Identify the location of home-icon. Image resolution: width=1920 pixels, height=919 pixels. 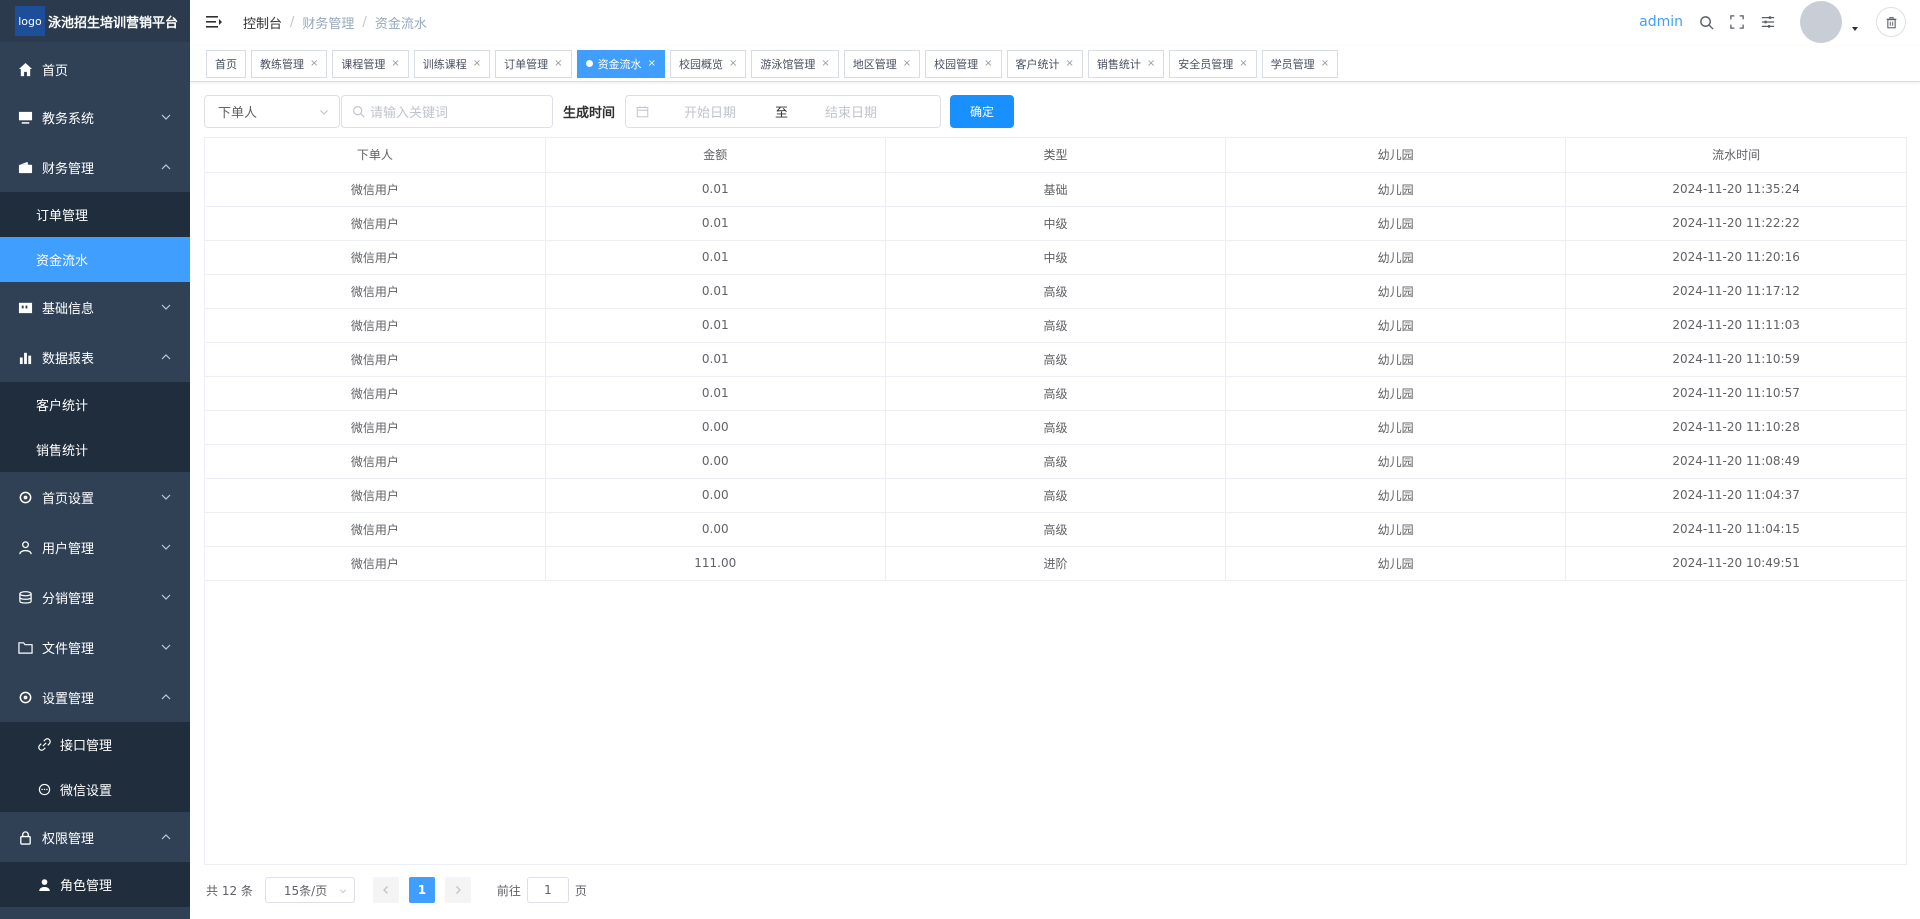
(25, 69).